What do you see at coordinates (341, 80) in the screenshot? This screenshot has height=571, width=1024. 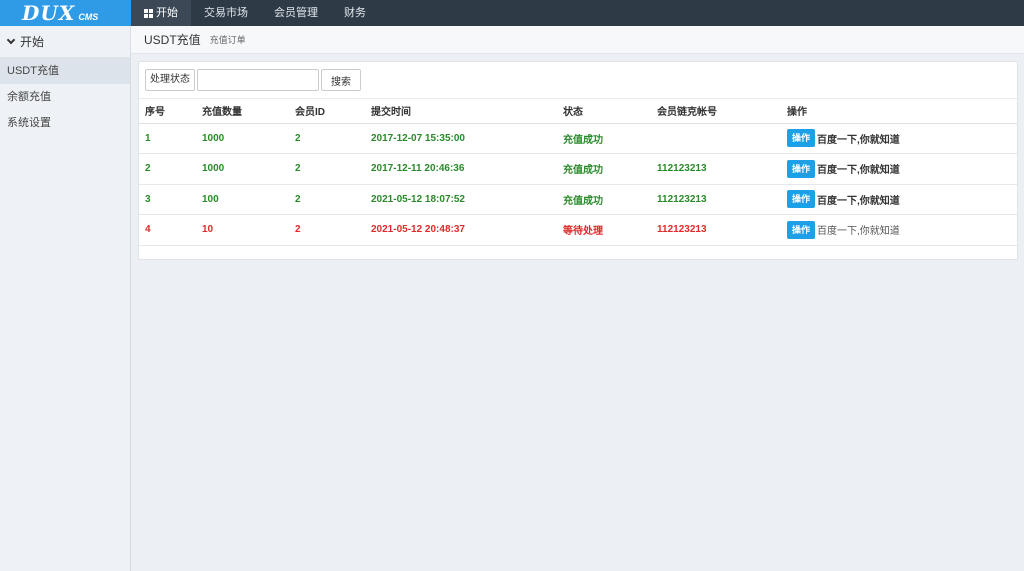 I see `search-button: 搜索` at bounding box center [341, 80].